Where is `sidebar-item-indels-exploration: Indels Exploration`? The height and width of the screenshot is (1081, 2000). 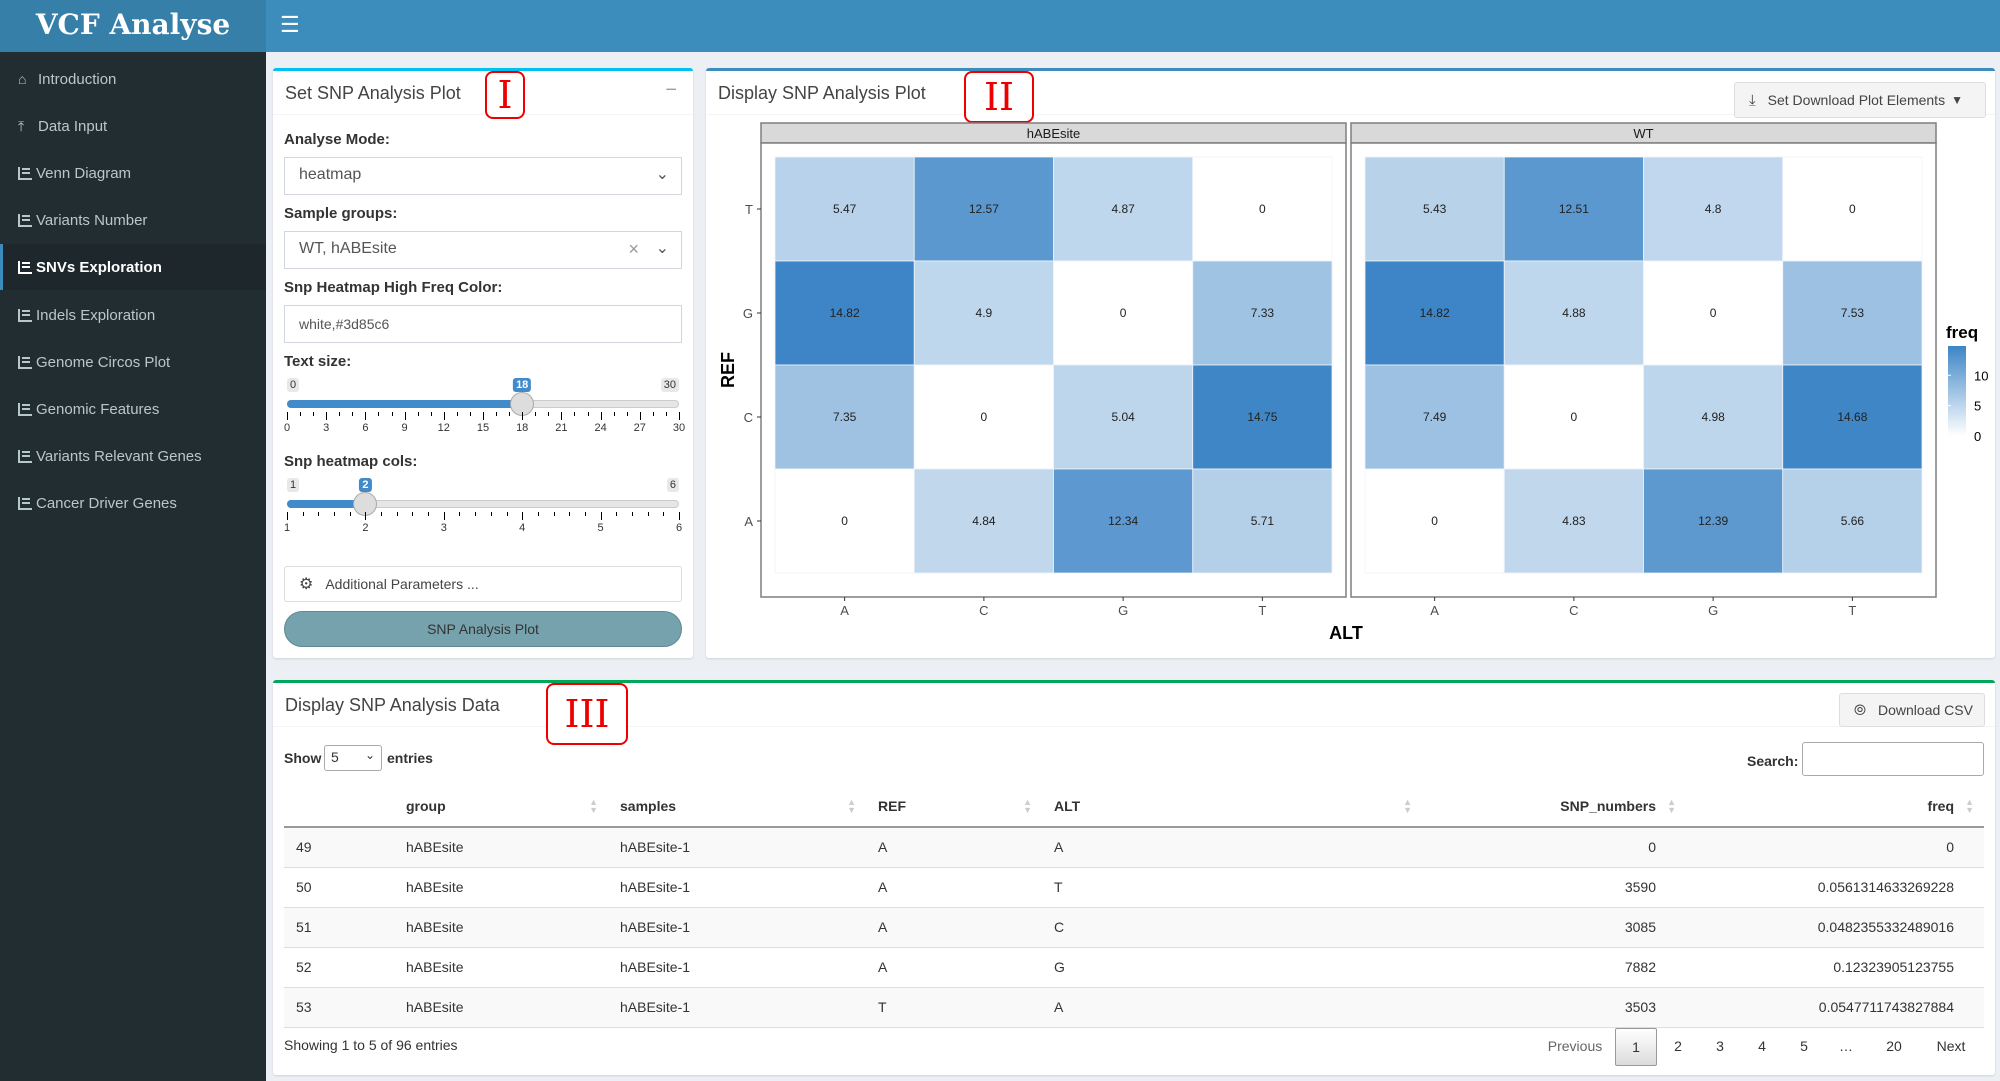 sidebar-item-indels-exploration: Indels Exploration is located at coordinates (133, 315).